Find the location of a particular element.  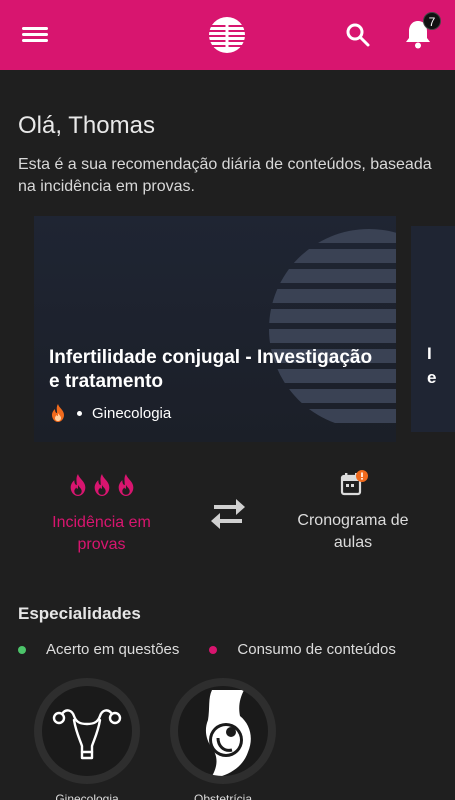

specialties-legend: Acerto em questões Consumo de conteúdos is located at coordinates (207, 649).